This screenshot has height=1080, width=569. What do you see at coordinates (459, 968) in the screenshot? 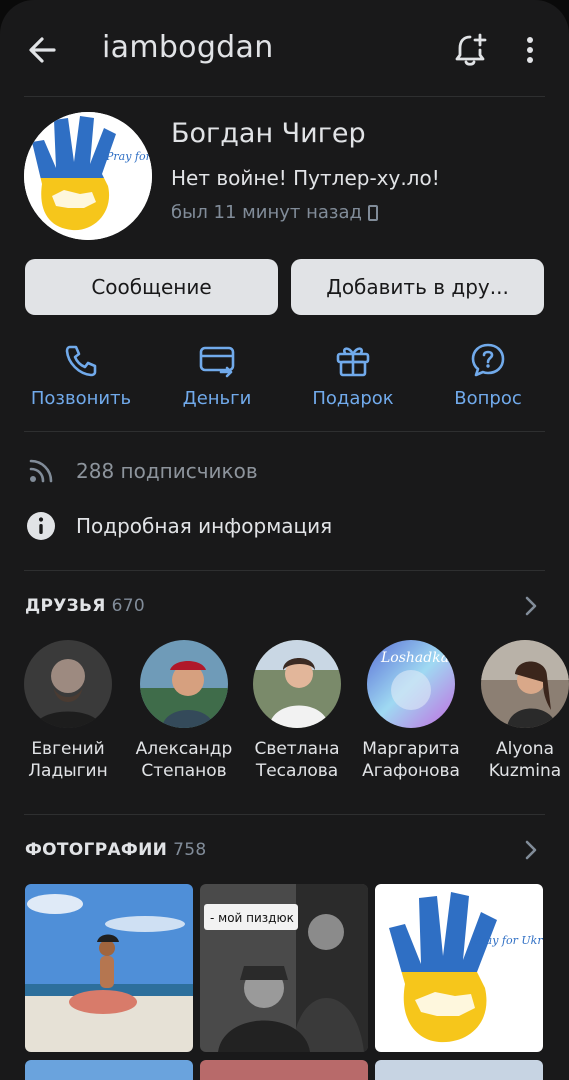
I see `photo-thumbnail: Pray for Ukraine!` at bounding box center [459, 968].